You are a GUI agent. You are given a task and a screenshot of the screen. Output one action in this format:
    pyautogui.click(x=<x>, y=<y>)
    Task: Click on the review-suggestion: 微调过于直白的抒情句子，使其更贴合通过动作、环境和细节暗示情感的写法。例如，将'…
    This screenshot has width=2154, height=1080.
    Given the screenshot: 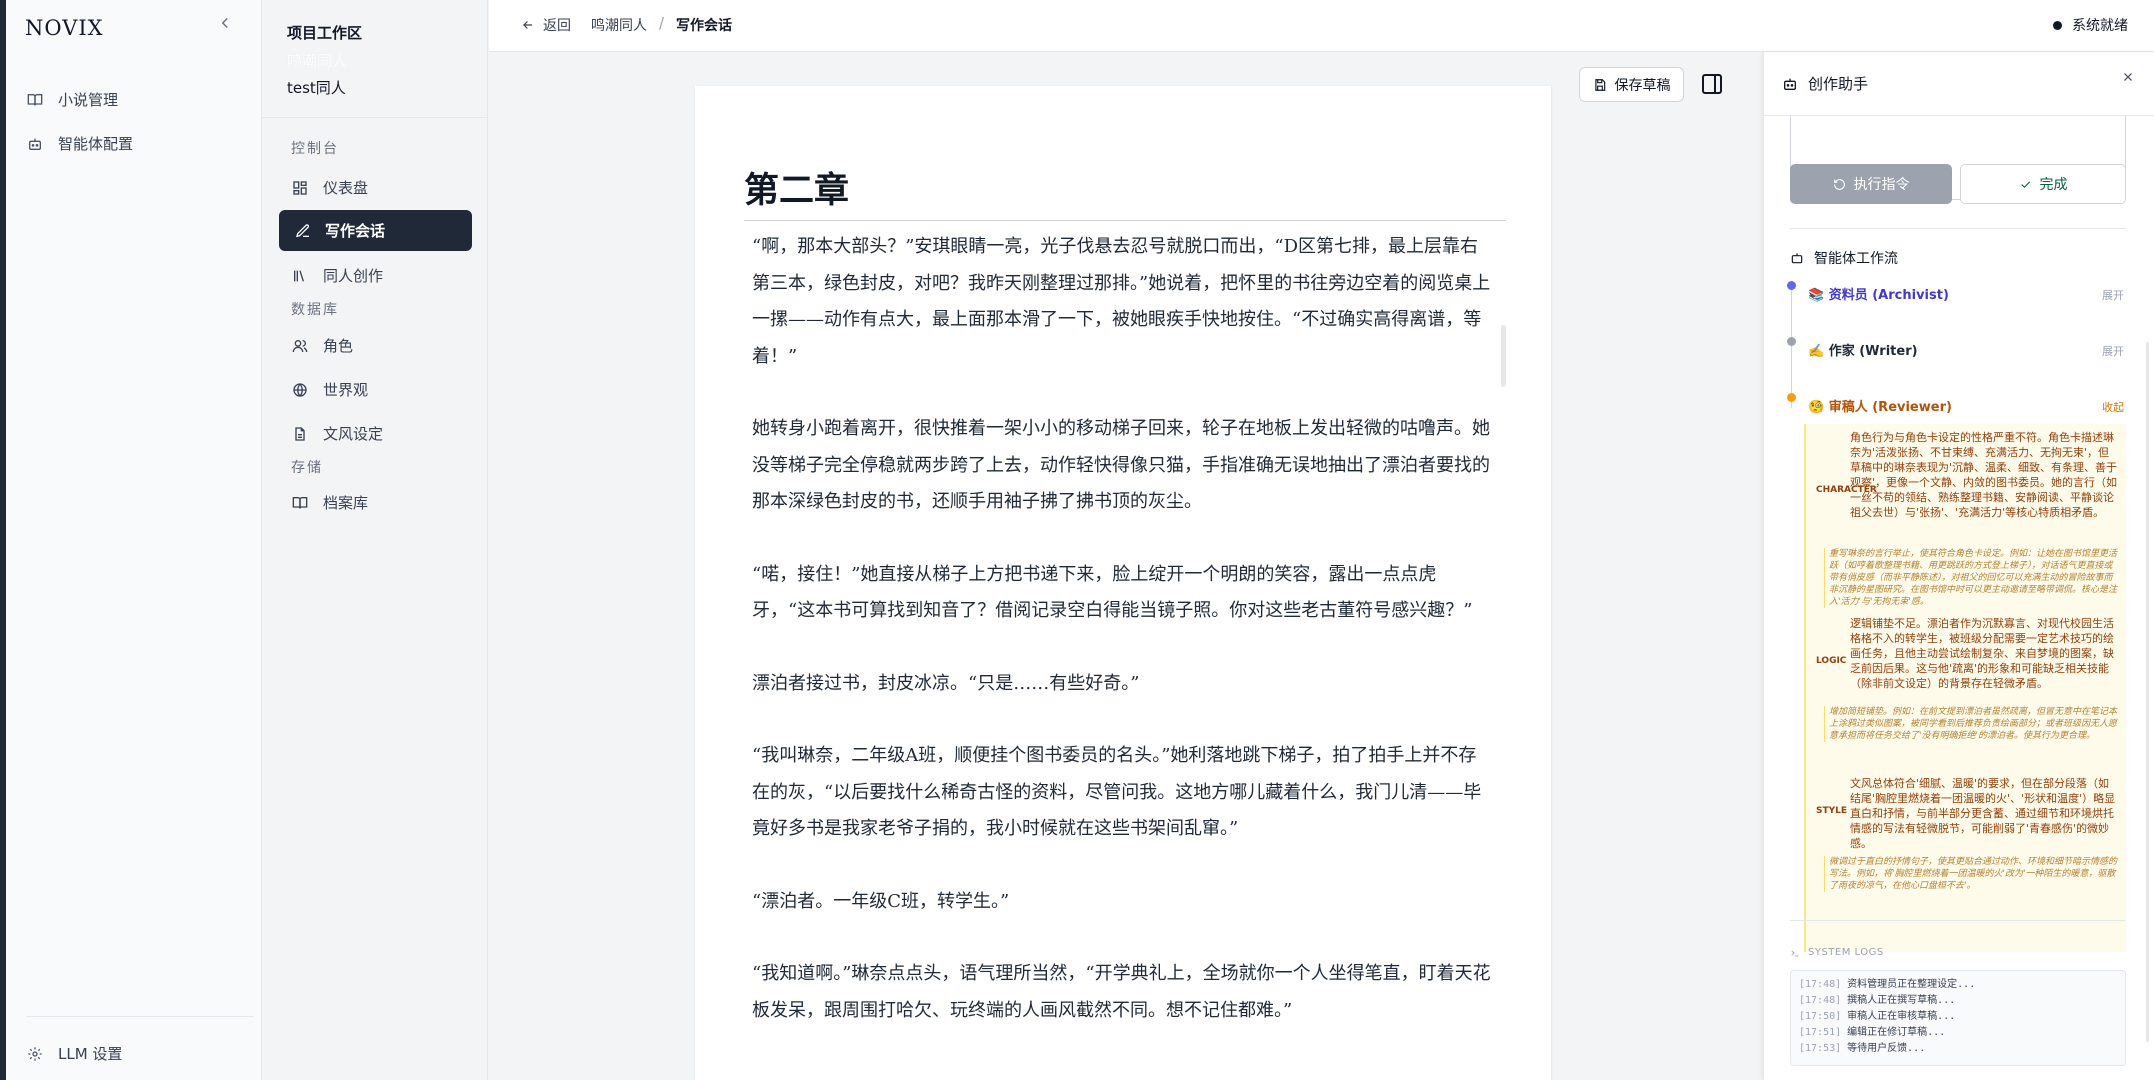 What is the action you would take?
    pyautogui.click(x=1972, y=874)
    